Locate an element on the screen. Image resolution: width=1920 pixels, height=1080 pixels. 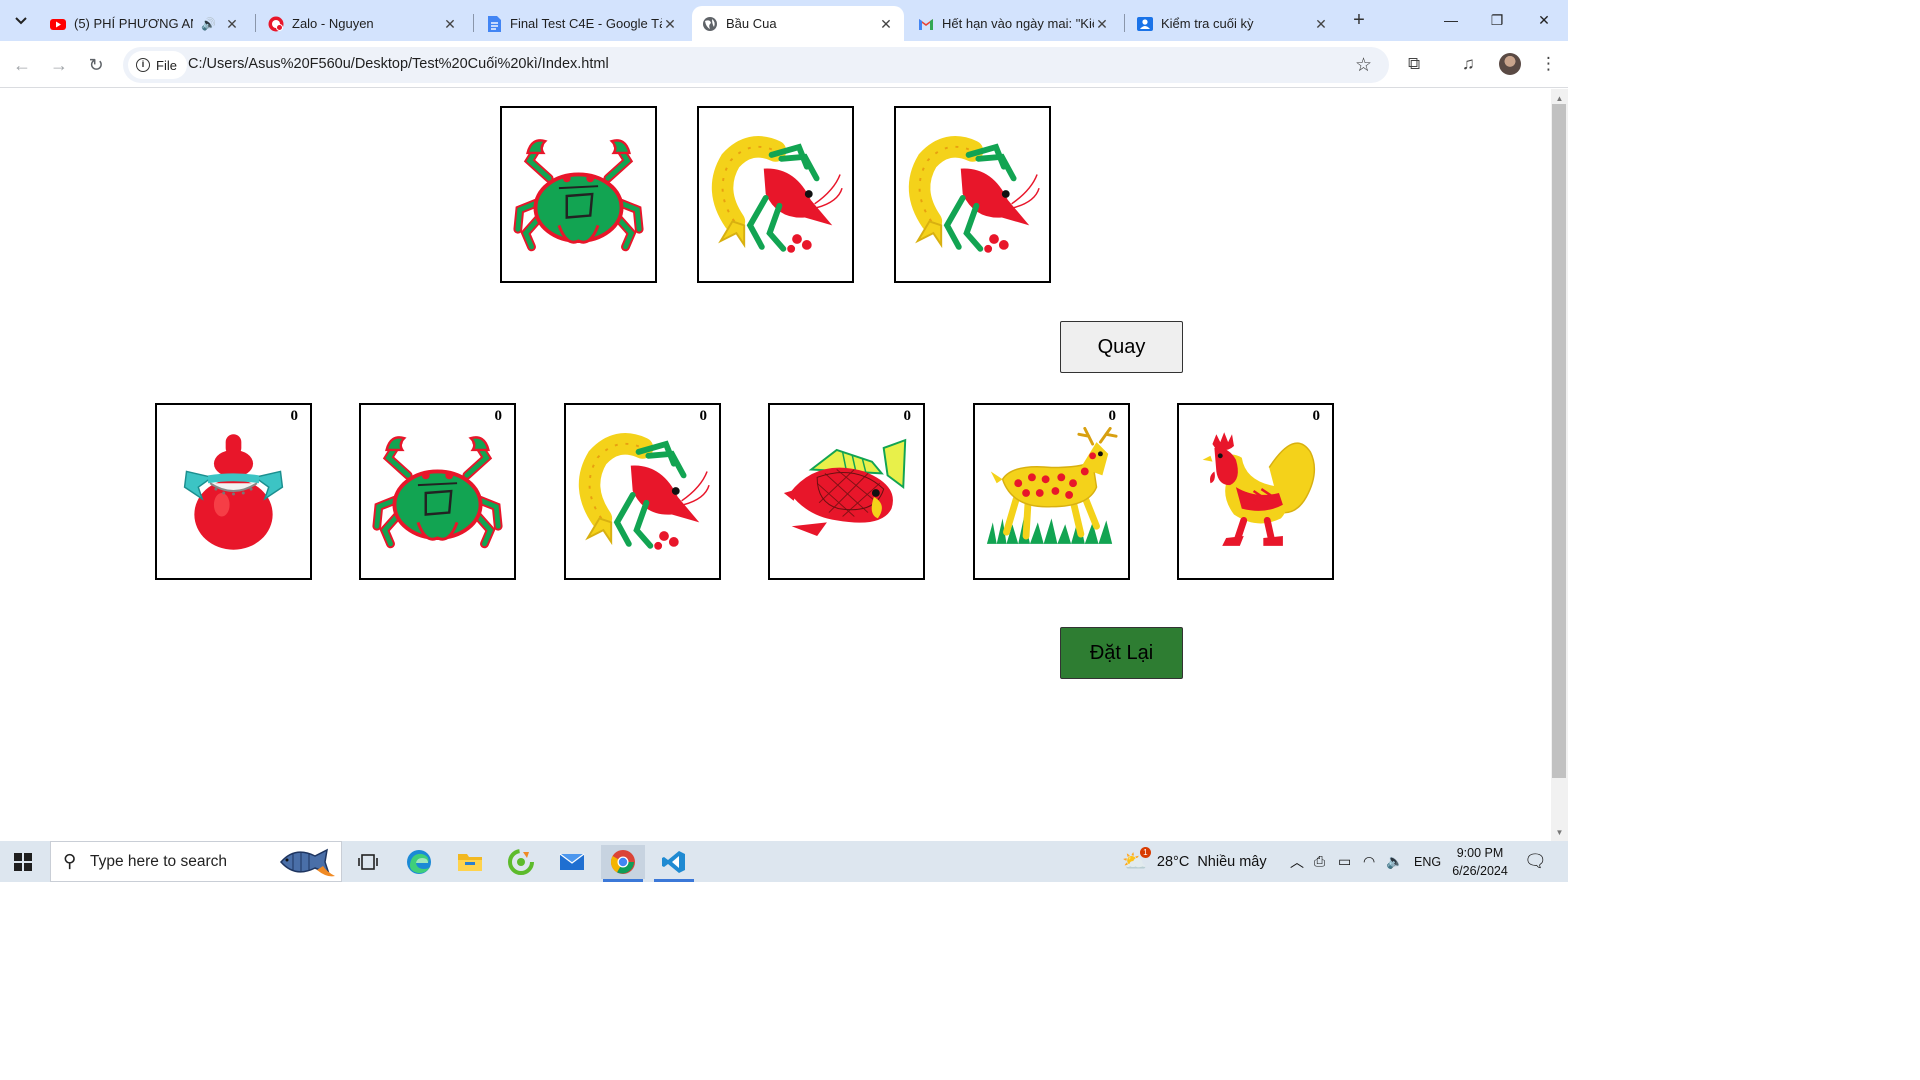
taskbar-app-edge is located at coordinates (419, 862).